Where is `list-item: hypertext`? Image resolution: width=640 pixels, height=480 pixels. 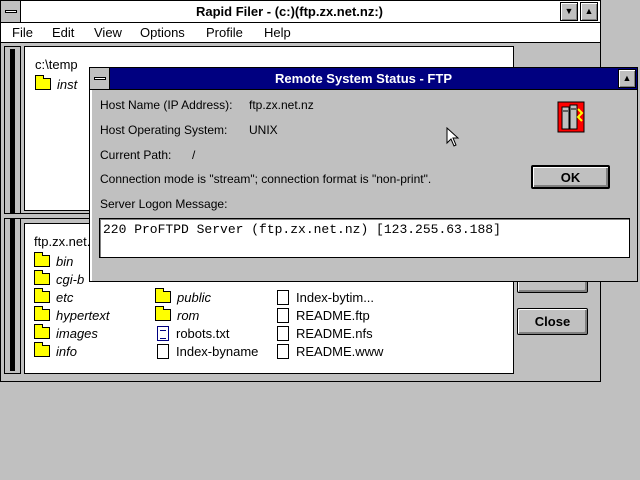 list-item: hypertext is located at coordinates (71, 315).